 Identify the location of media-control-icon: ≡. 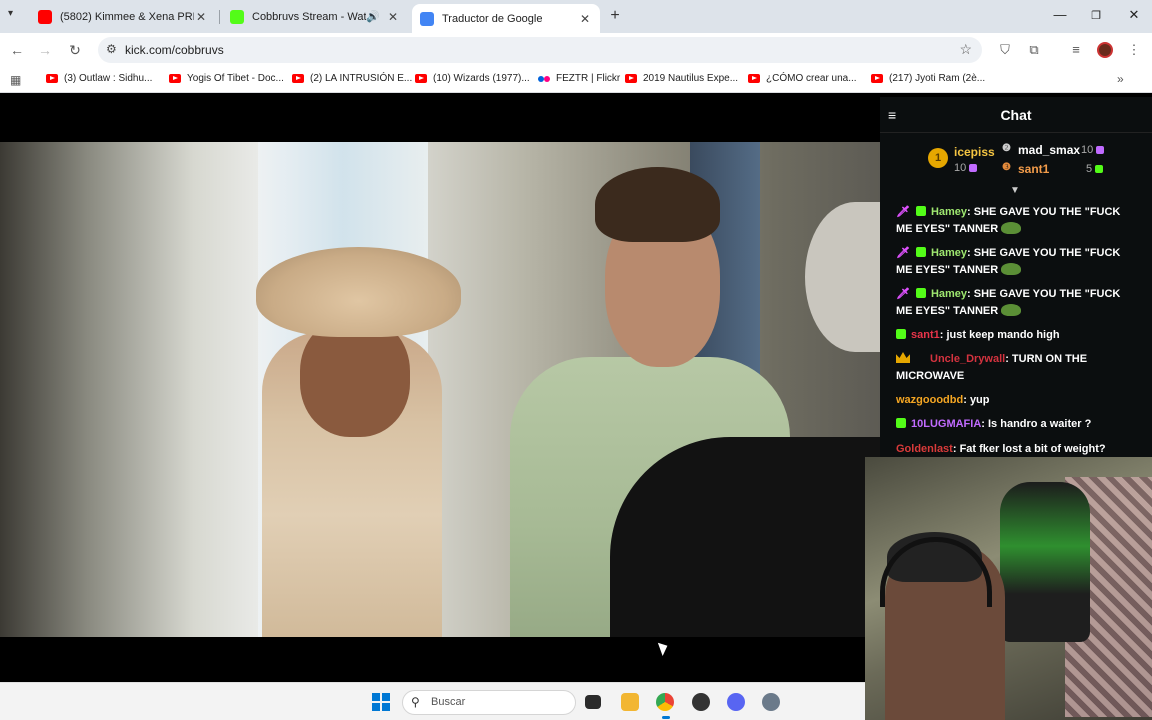
(1076, 50).